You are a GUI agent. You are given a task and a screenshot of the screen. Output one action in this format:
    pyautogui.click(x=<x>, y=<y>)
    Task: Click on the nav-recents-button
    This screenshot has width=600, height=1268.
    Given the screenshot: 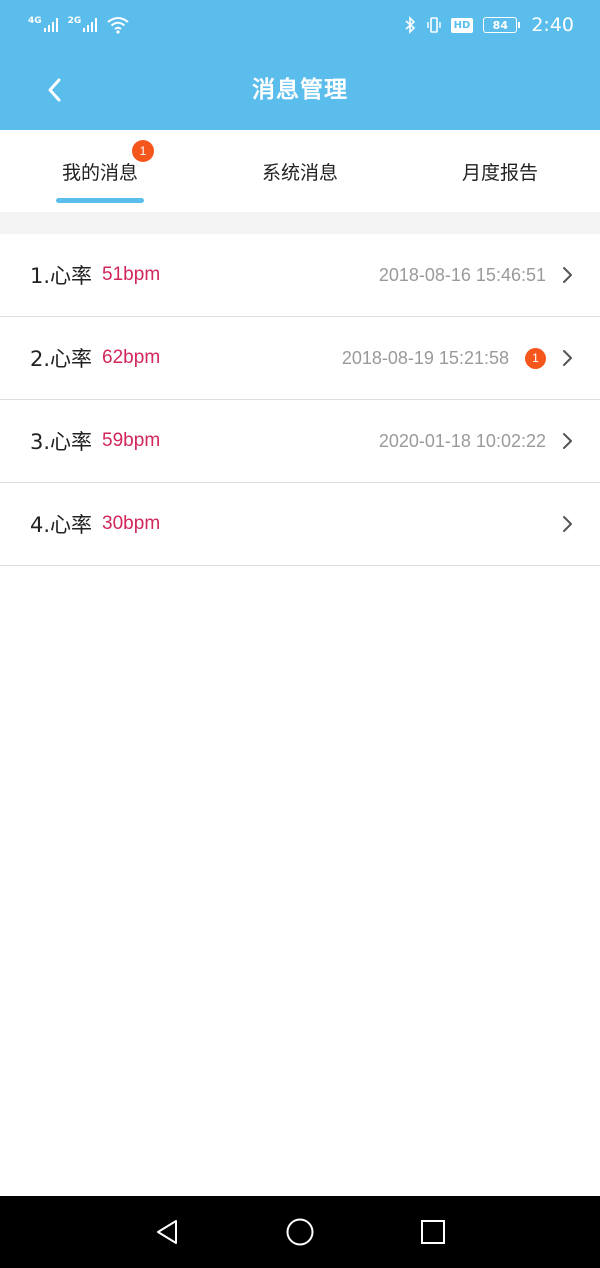 What is the action you would take?
    pyautogui.click(x=433, y=1232)
    